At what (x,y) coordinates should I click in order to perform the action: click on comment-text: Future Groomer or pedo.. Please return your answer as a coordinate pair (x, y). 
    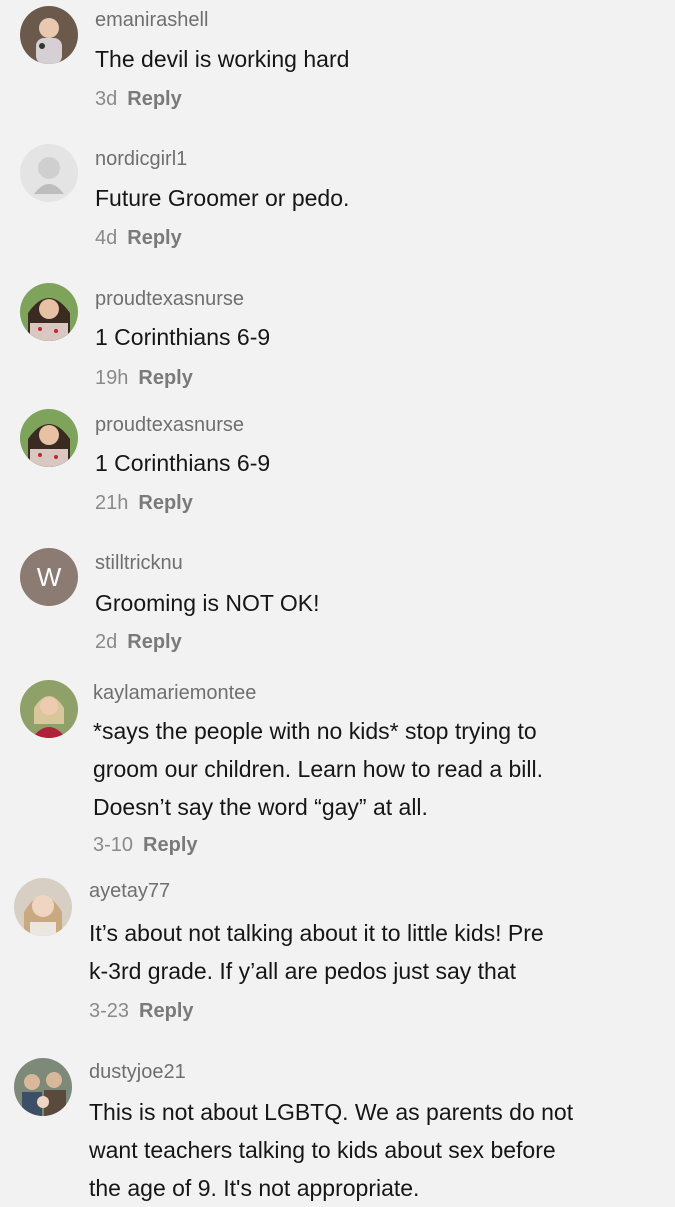
    Looking at the image, I should click on (222, 198).